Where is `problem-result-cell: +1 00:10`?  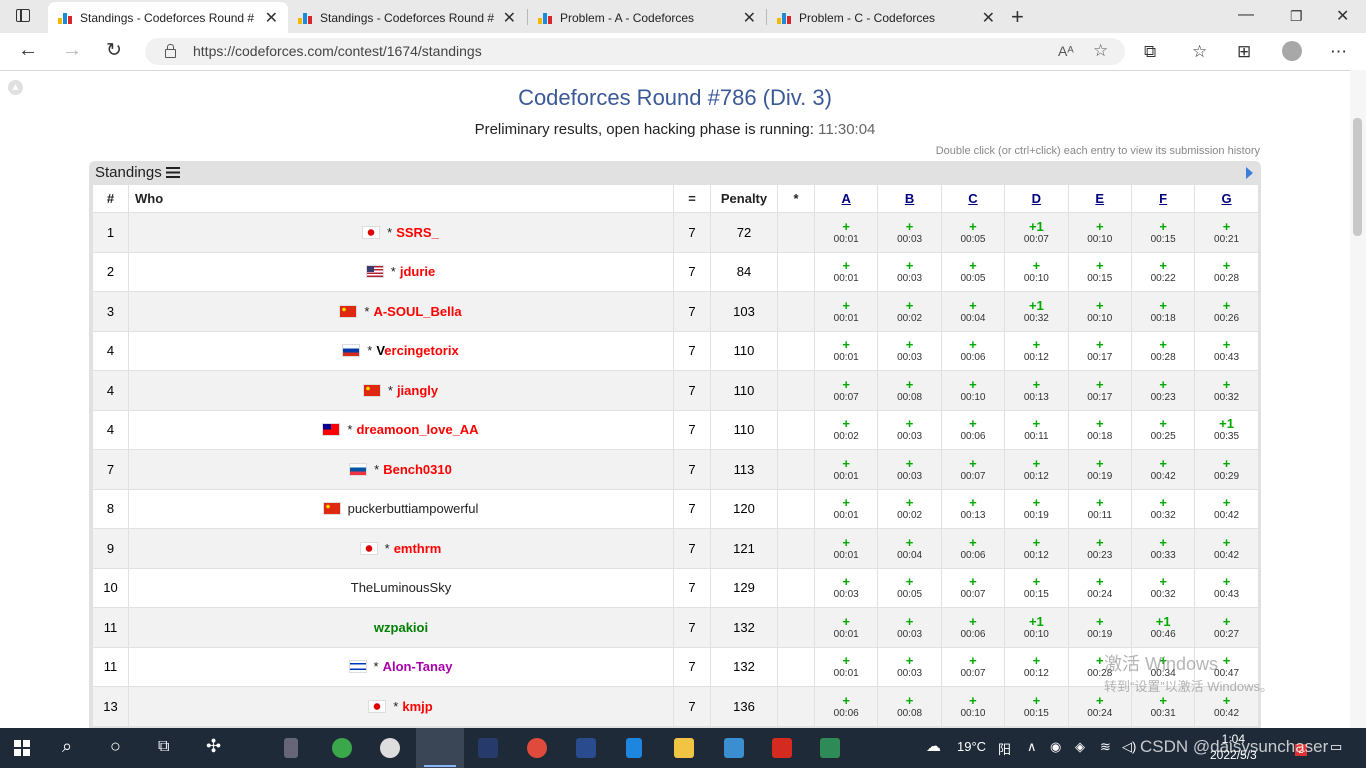 problem-result-cell: +1 00:10 is located at coordinates (1036, 627).